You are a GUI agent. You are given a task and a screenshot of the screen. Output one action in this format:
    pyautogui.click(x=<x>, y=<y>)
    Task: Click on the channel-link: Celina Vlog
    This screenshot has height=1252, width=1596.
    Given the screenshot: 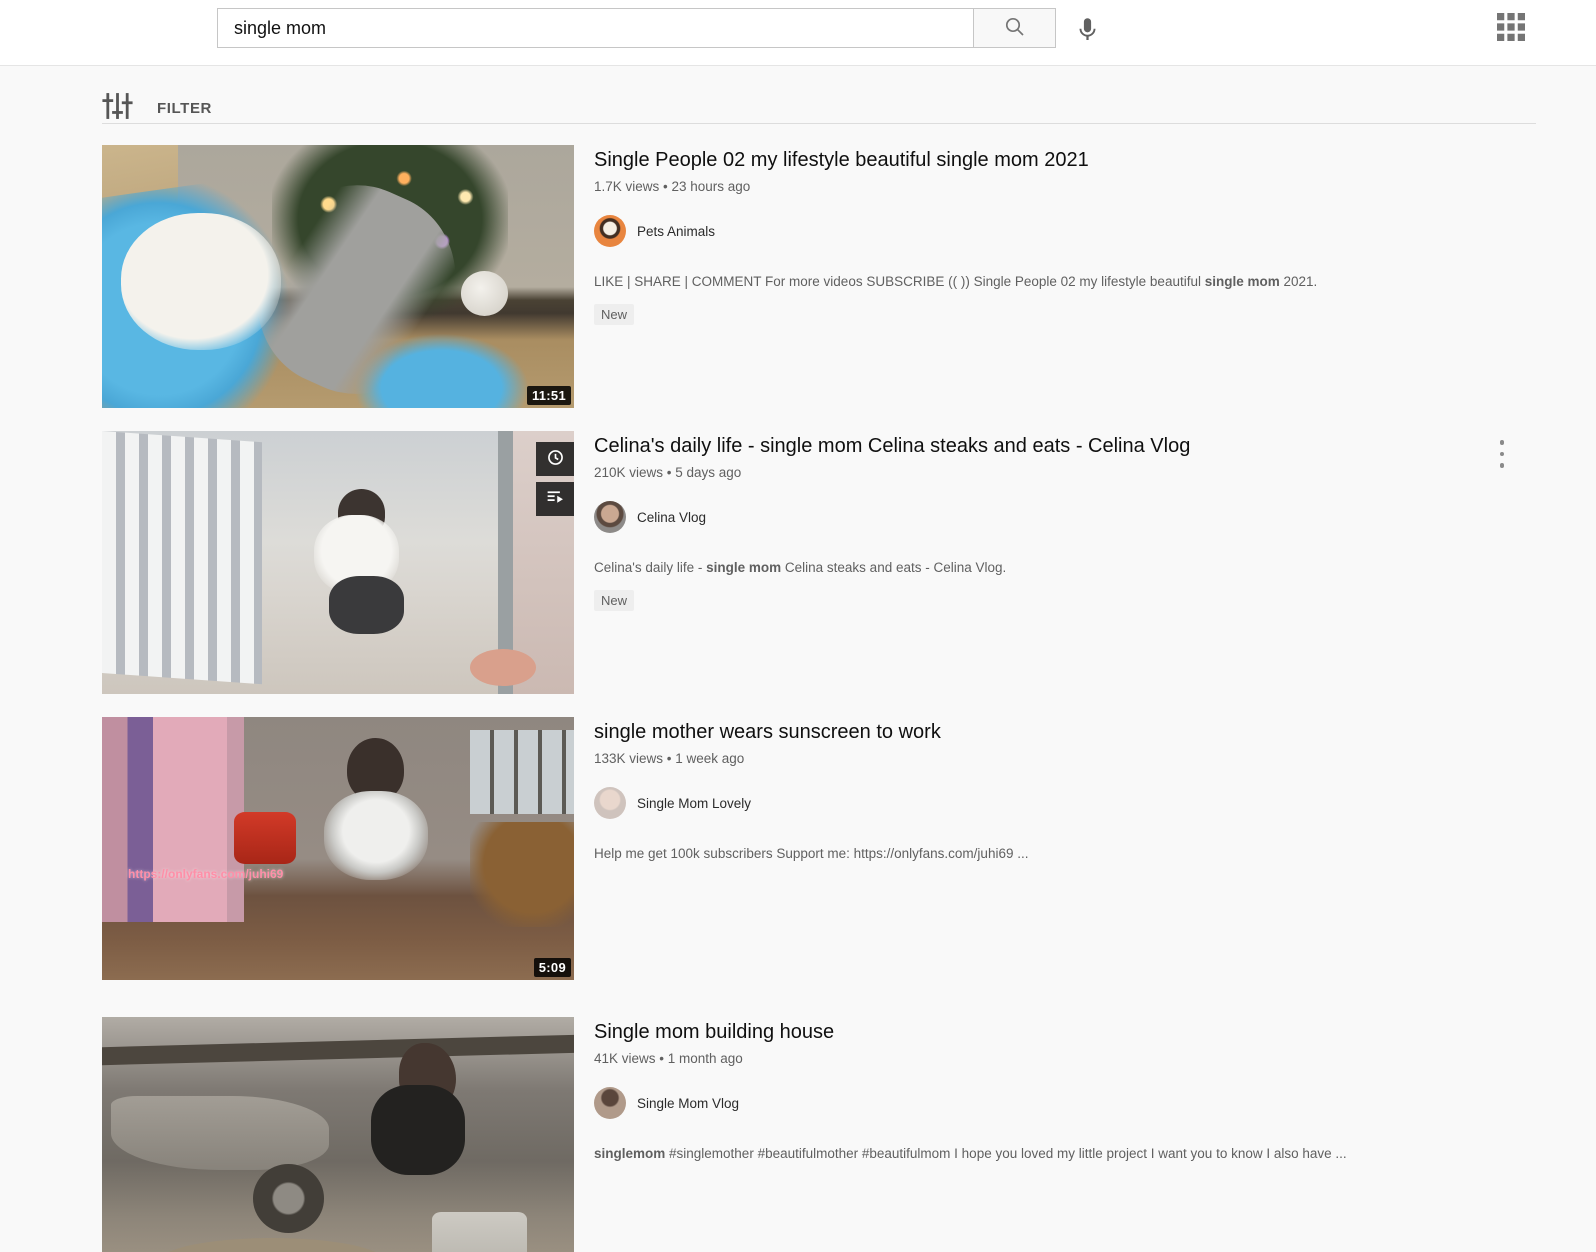 What is the action you would take?
    pyautogui.click(x=650, y=517)
    